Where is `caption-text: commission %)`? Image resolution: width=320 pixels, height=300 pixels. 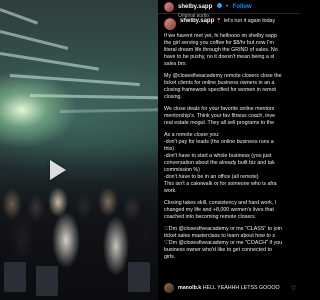 caption-text: commission %) is located at coordinates (182, 170).